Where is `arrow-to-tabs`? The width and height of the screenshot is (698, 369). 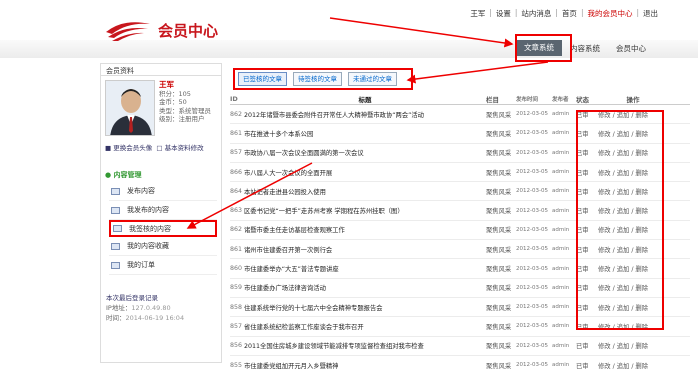 arrow-to-tabs is located at coordinates (477, 72).